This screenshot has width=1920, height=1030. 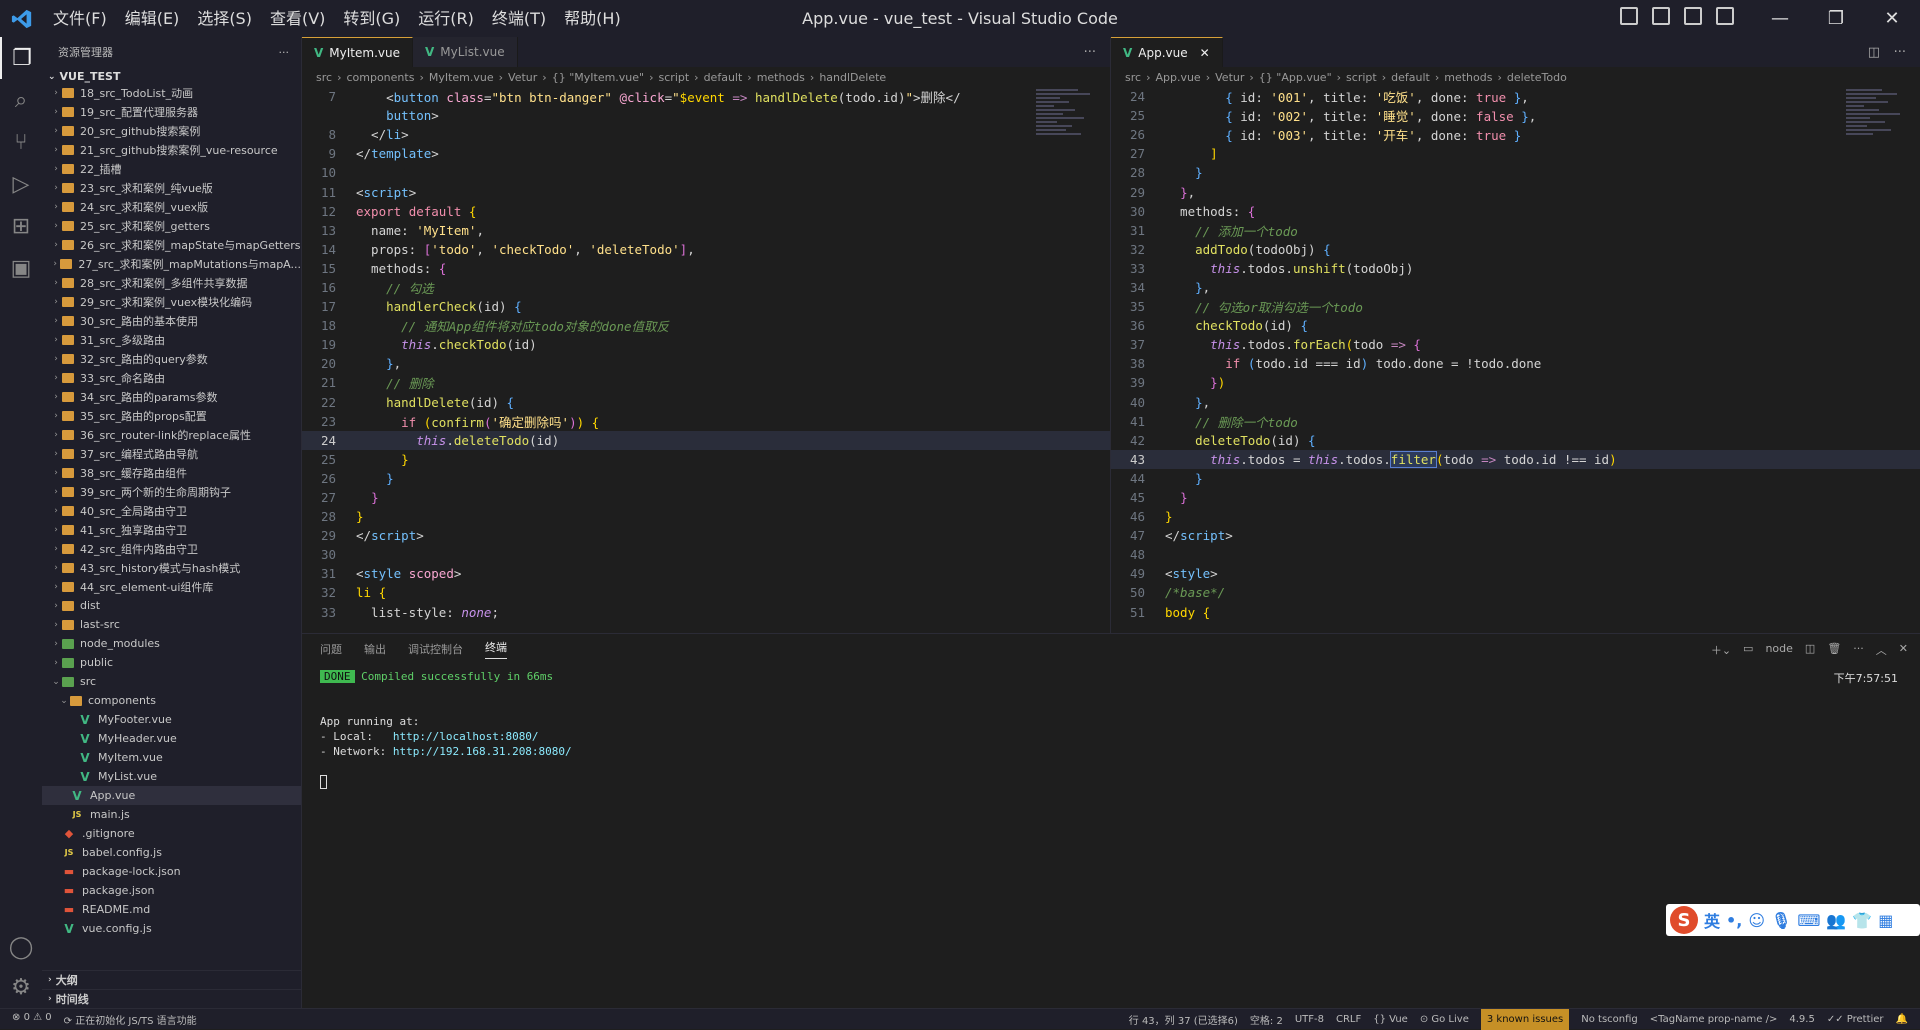 I want to click on maximize-panel-icon: ︿, so click(x=1881, y=650).